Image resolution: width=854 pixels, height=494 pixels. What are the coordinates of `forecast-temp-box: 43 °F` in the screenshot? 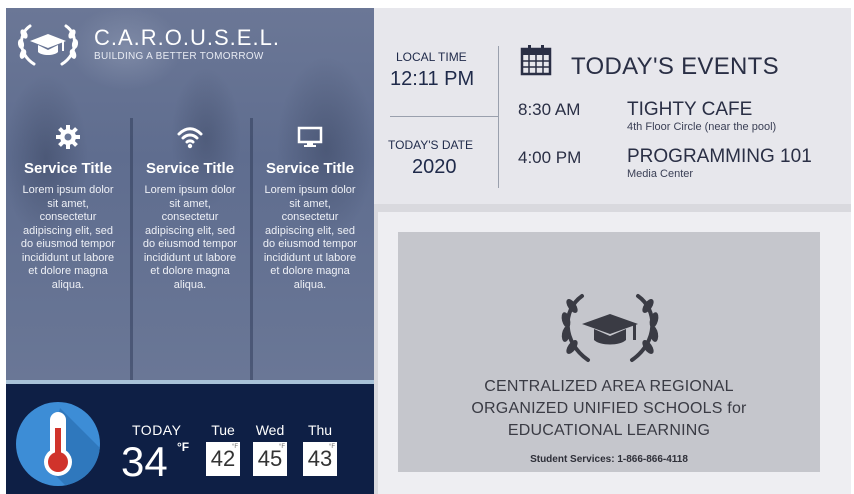 It's located at (320, 459).